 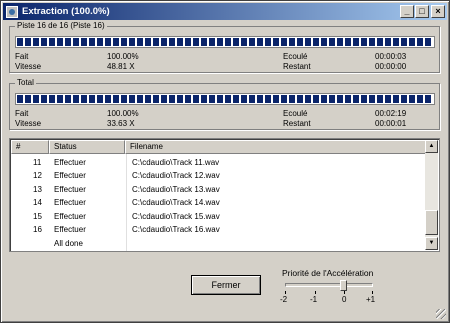 What do you see at coordinates (22, 56) in the screenshot?
I see `track-done-label: Fait` at bounding box center [22, 56].